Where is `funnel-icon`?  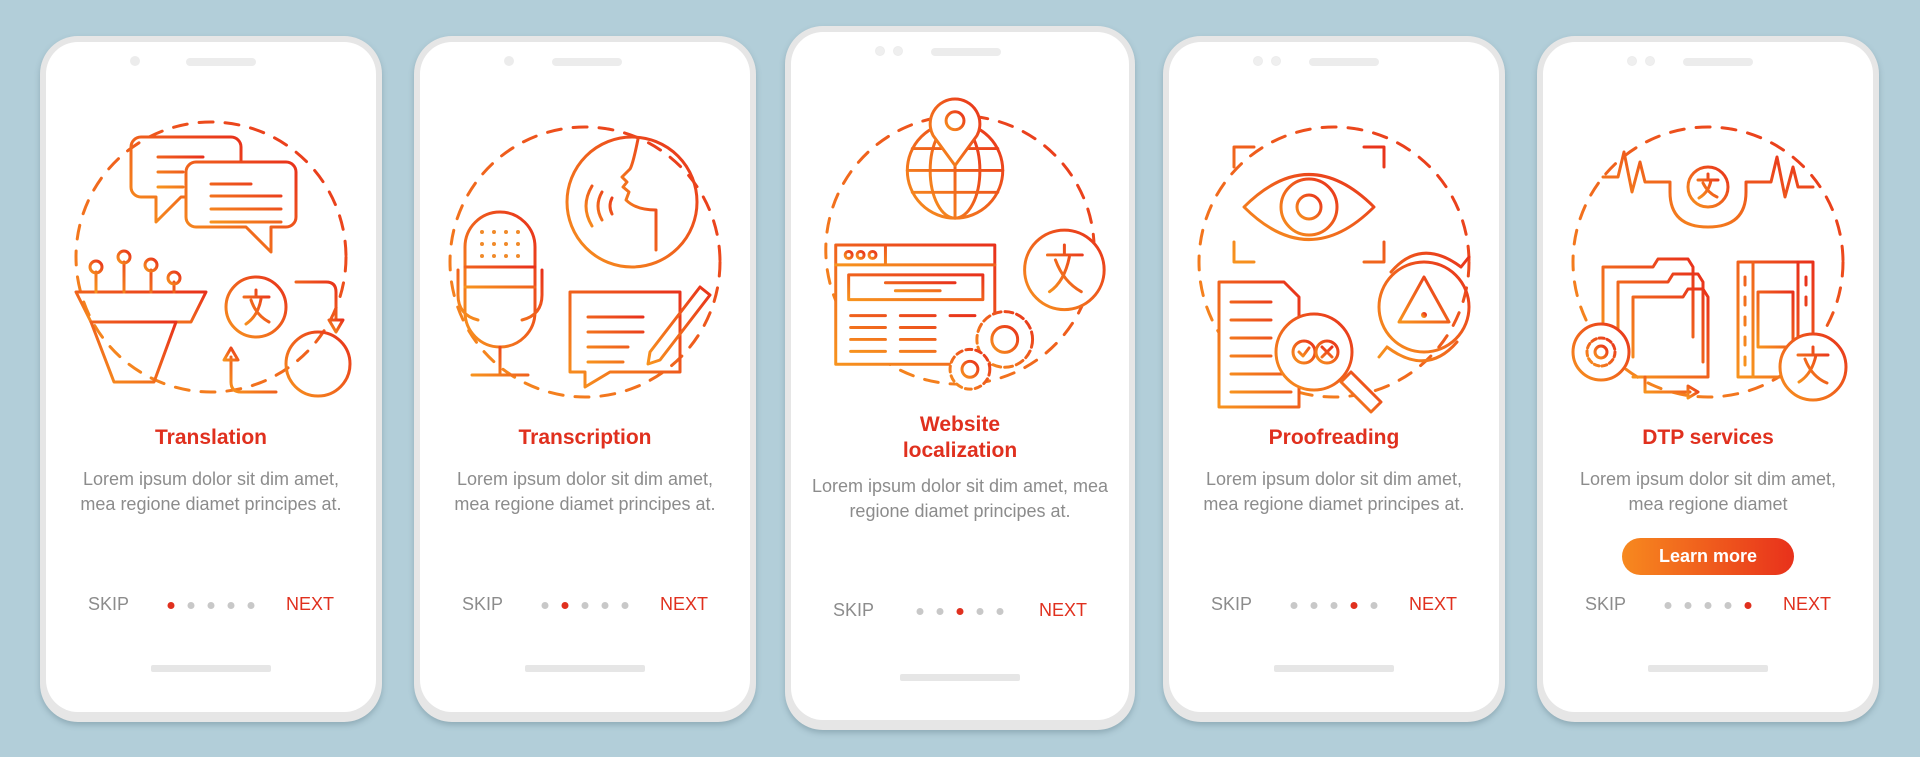 funnel-icon is located at coordinates (141, 316).